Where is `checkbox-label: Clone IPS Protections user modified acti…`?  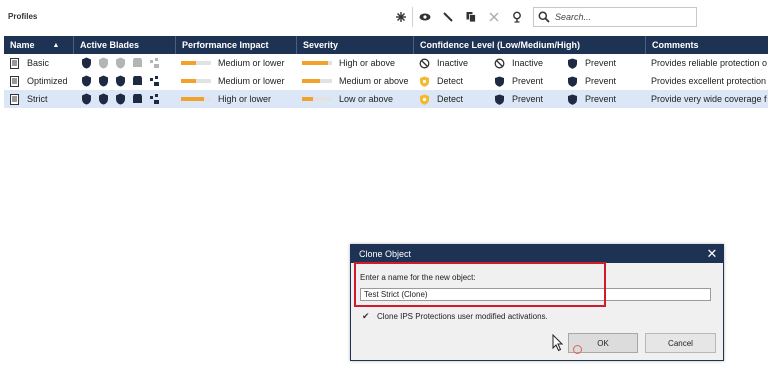 checkbox-label: Clone IPS Protections user modified acti… is located at coordinates (462, 316).